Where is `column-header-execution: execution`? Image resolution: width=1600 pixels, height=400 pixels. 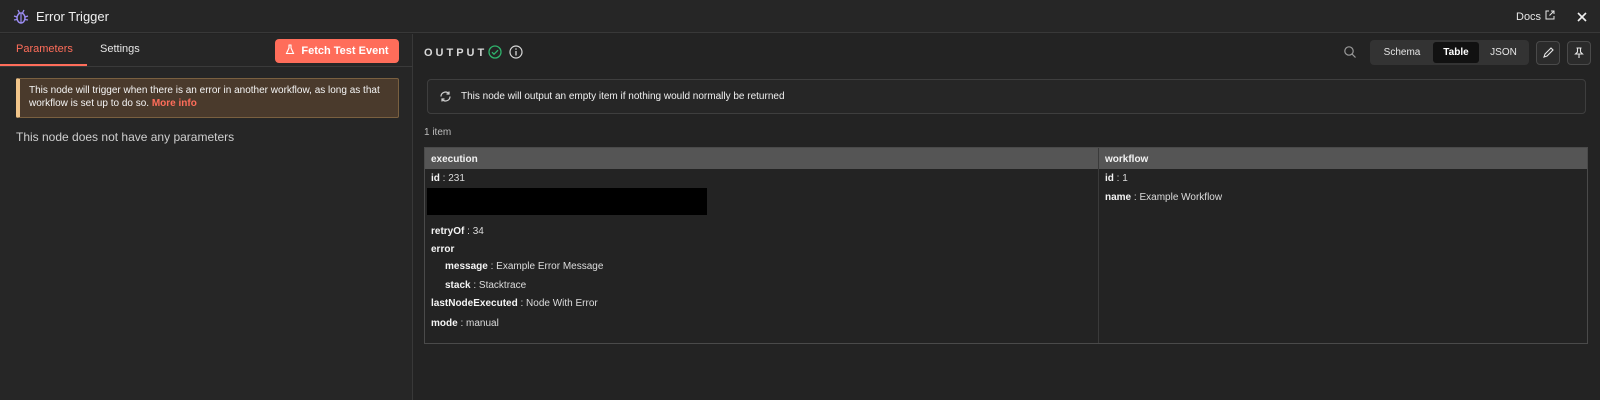 column-header-execution: execution is located at coordinates (761, 158).